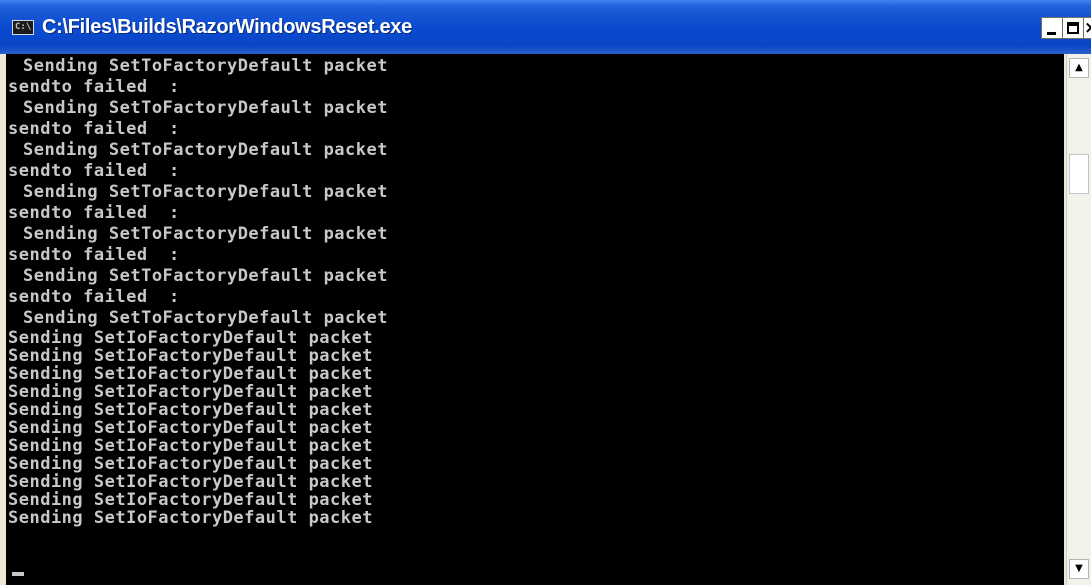 This screenshot has height=585, width=1091. I want to click on minimize-button, so click(1052, 28).